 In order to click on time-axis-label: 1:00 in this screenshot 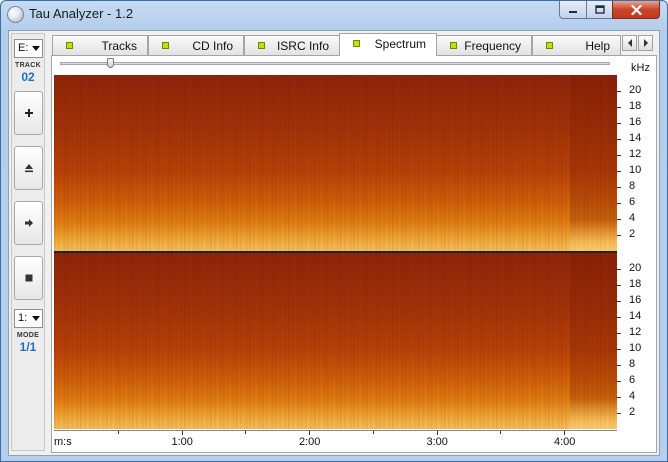, I will do `click(182, 442)`.